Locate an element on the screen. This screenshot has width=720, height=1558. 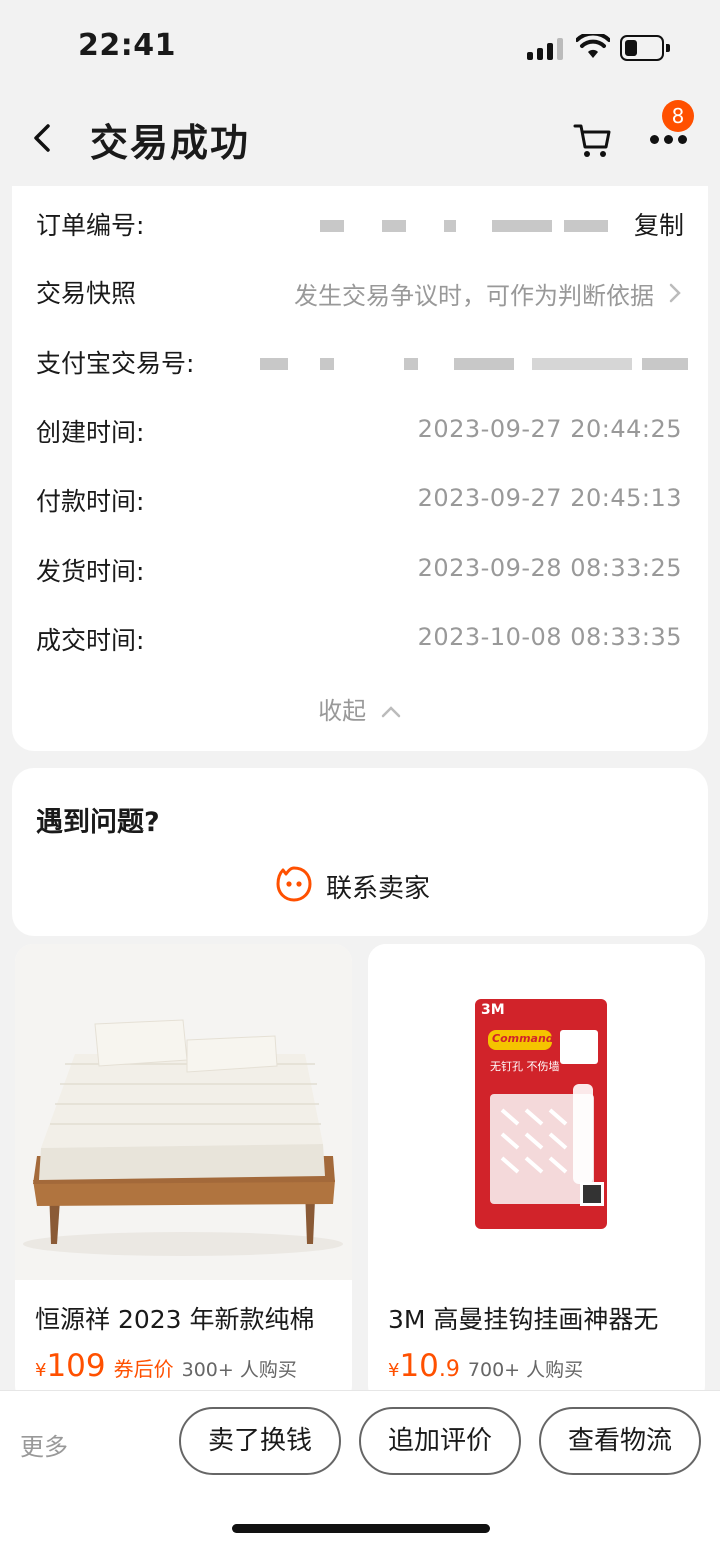
coupon-price-tag: 券后价 is located at coordinates (143, 1369).